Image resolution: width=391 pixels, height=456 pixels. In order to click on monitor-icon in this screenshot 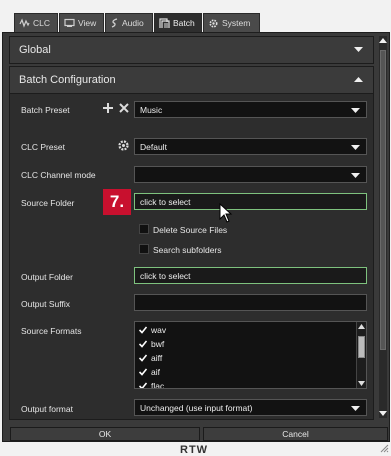, I will do `click(69, 22)`.